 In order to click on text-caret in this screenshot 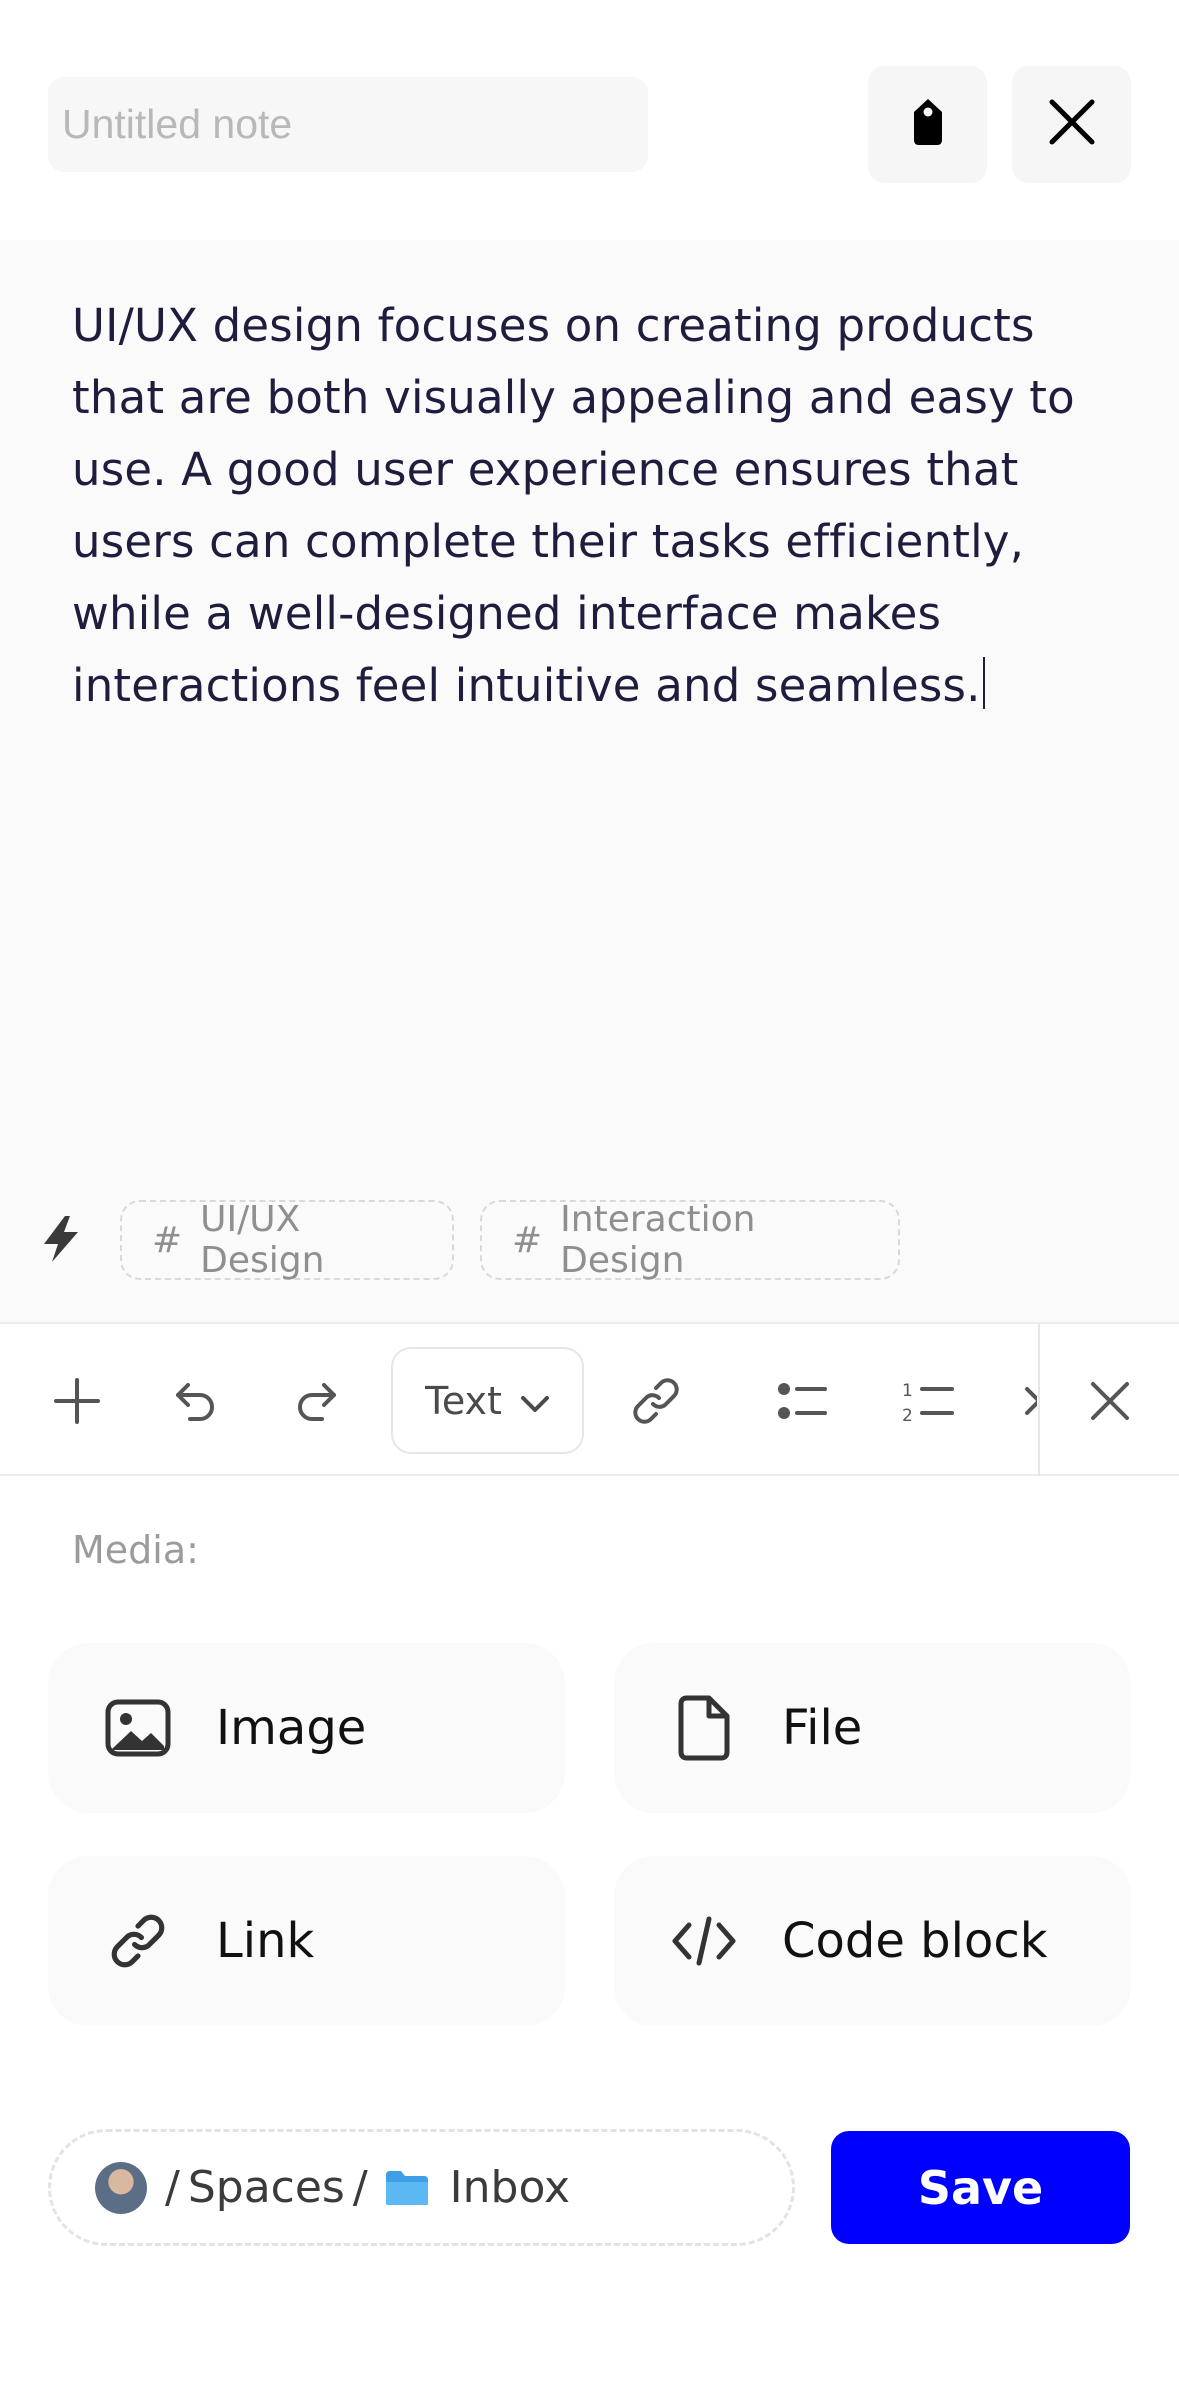, I will do `click(983, 683)`.